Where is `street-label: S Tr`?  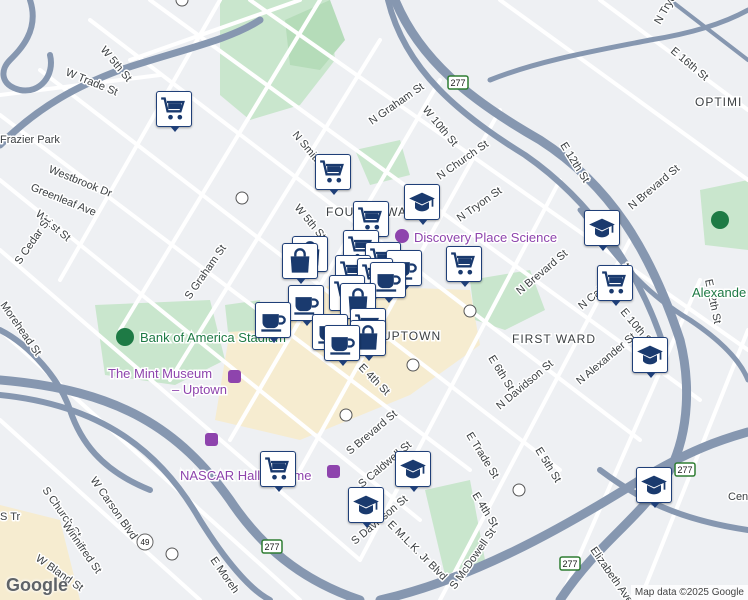 street-label: S Tr is located at coordinates (10, 517).